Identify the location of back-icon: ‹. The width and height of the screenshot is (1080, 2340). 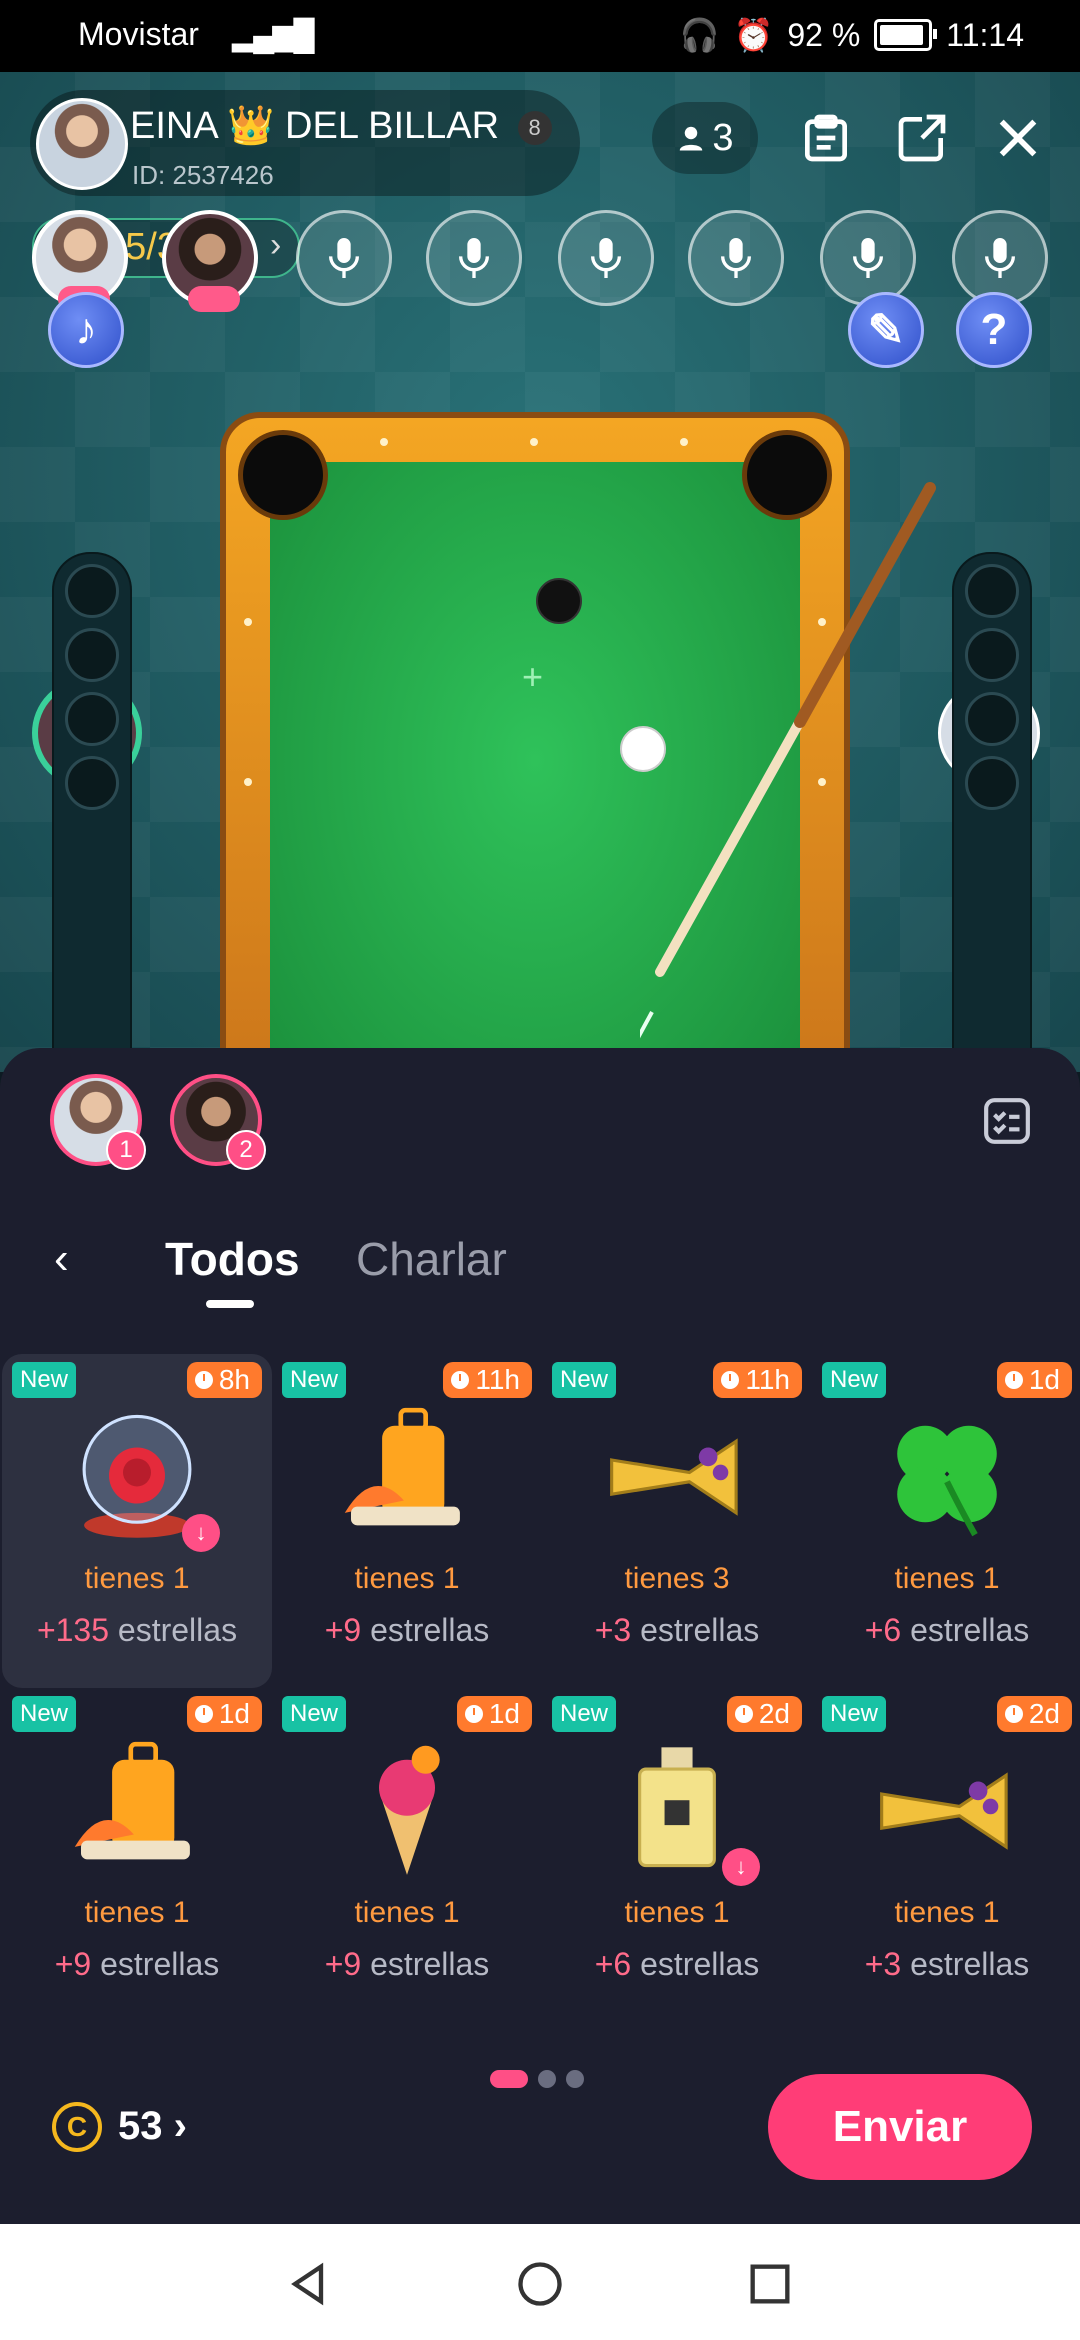
(61, 1259).